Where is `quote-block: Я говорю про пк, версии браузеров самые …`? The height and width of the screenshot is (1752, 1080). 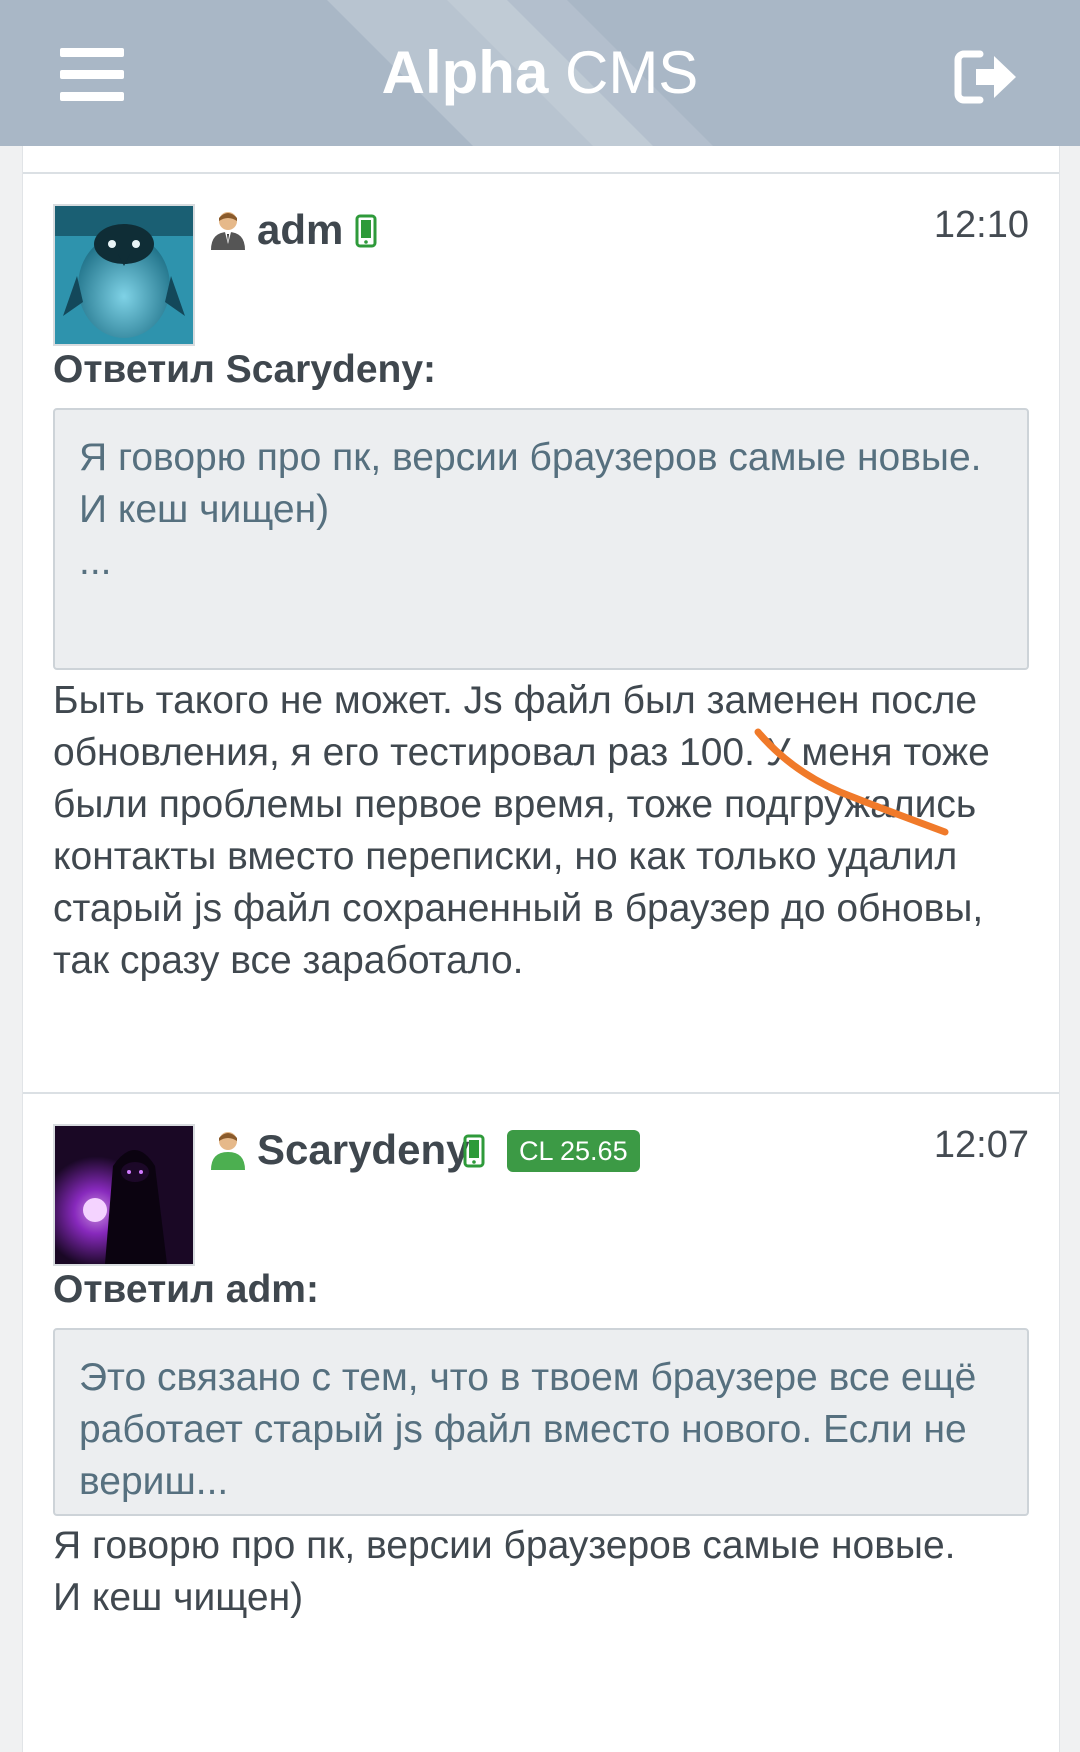 quote-block: Я говорю про пк, версии браузеров самые … is located at coordinates (541, 539).